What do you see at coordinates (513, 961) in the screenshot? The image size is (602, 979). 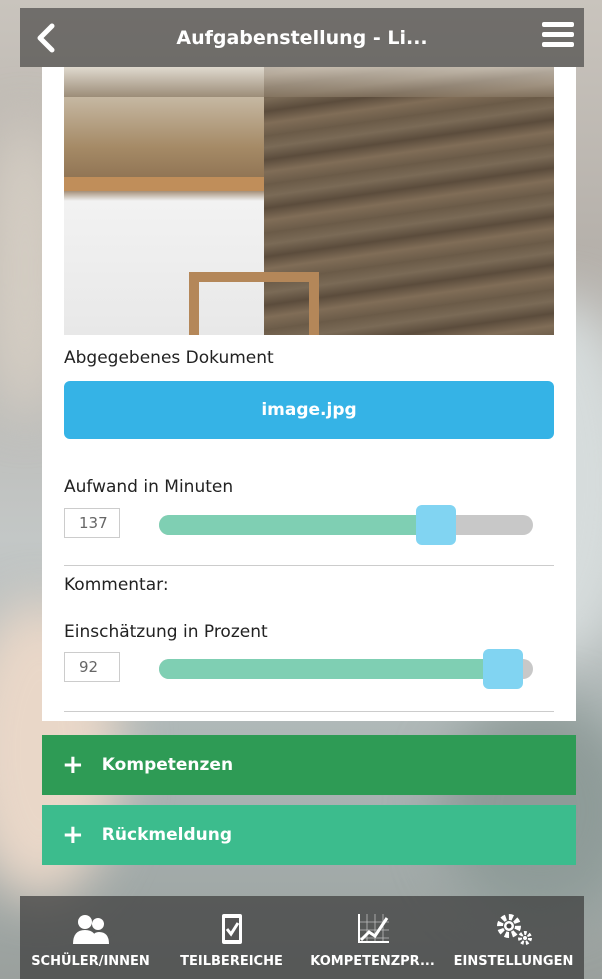 I see `tab-label: EINSTELLUNGEN` at bounding box center [513, 961].